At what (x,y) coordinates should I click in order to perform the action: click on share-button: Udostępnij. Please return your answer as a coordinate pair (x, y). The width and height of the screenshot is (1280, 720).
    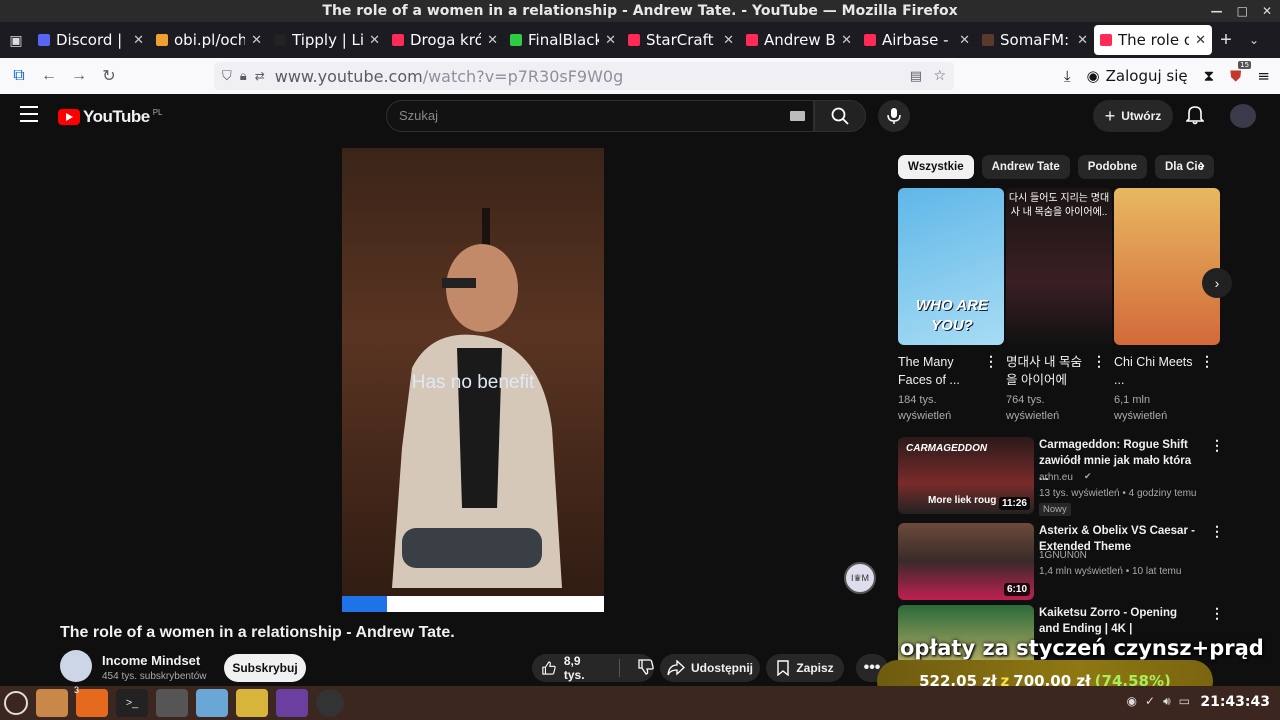
    Looking at the image, I should click on (710, 668).